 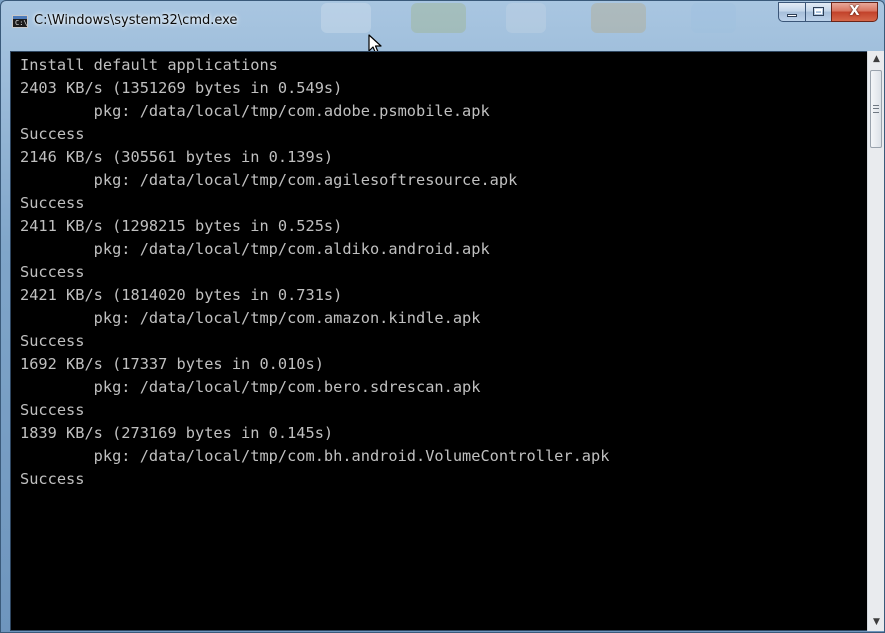 I want to click on scroll-thumb, so click(x=876, y=109).